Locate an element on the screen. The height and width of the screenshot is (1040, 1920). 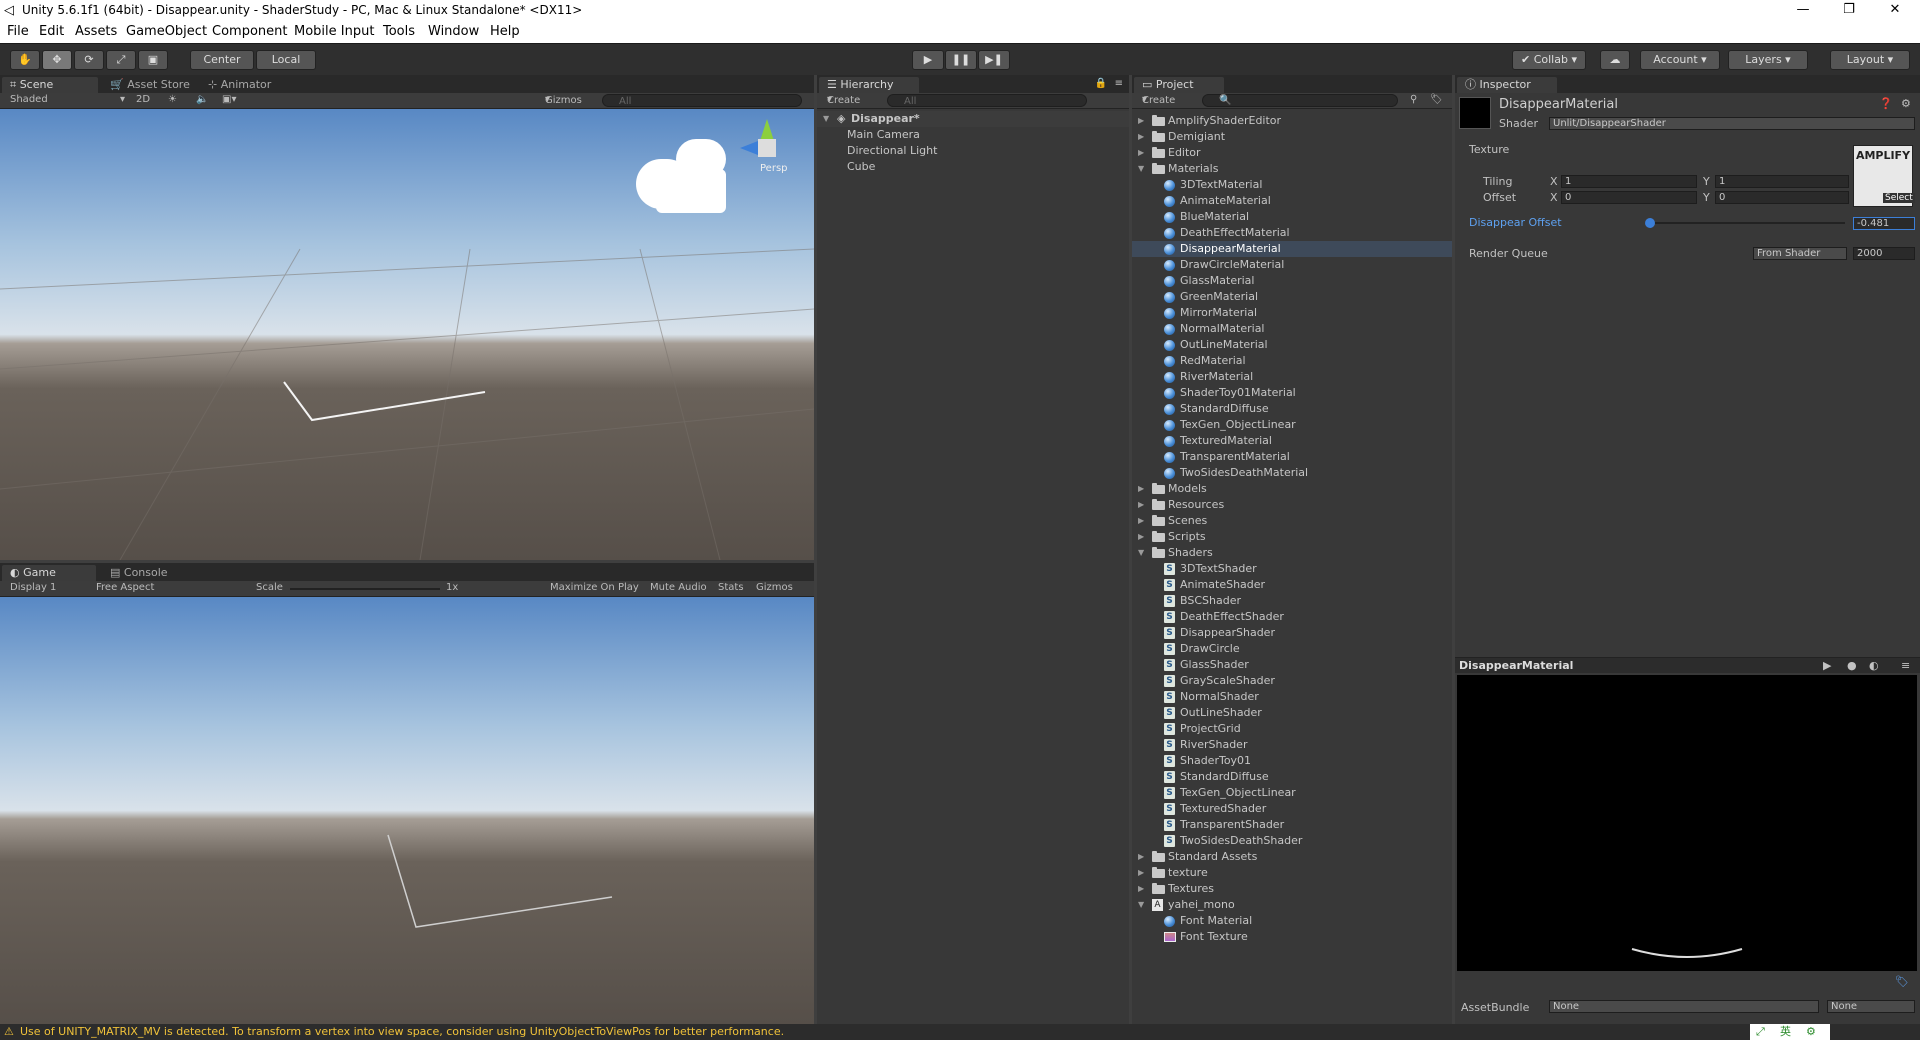
project-folder-row: ▶ Standard Assets is located at coordinates (1292, 857).